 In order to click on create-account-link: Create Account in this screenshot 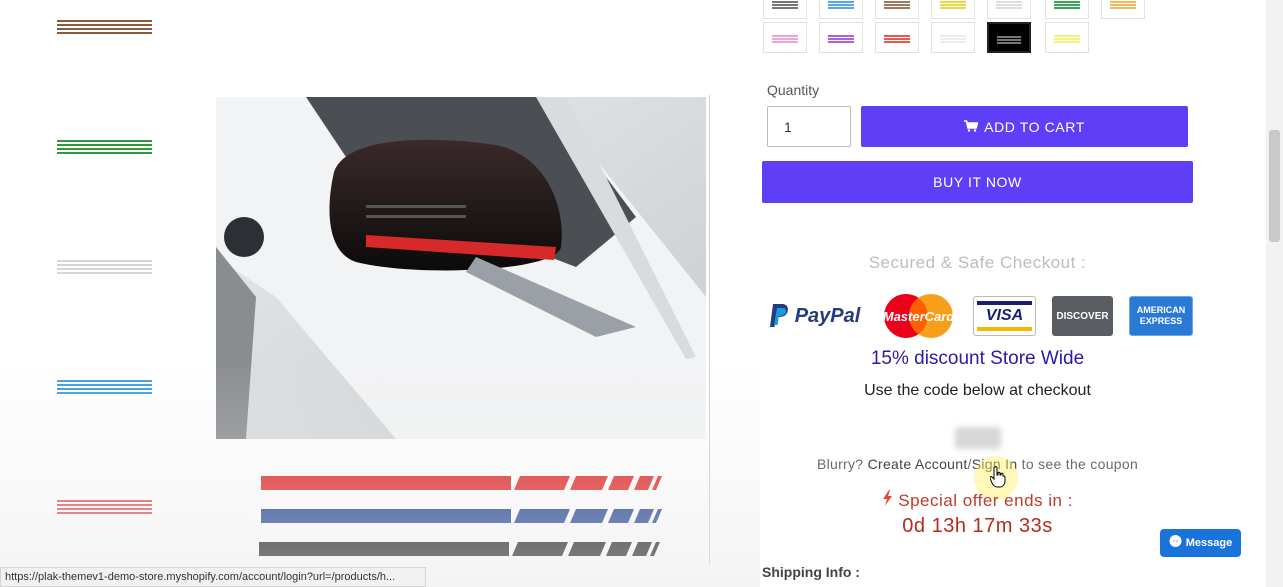, I will do `click(918, 464)`.